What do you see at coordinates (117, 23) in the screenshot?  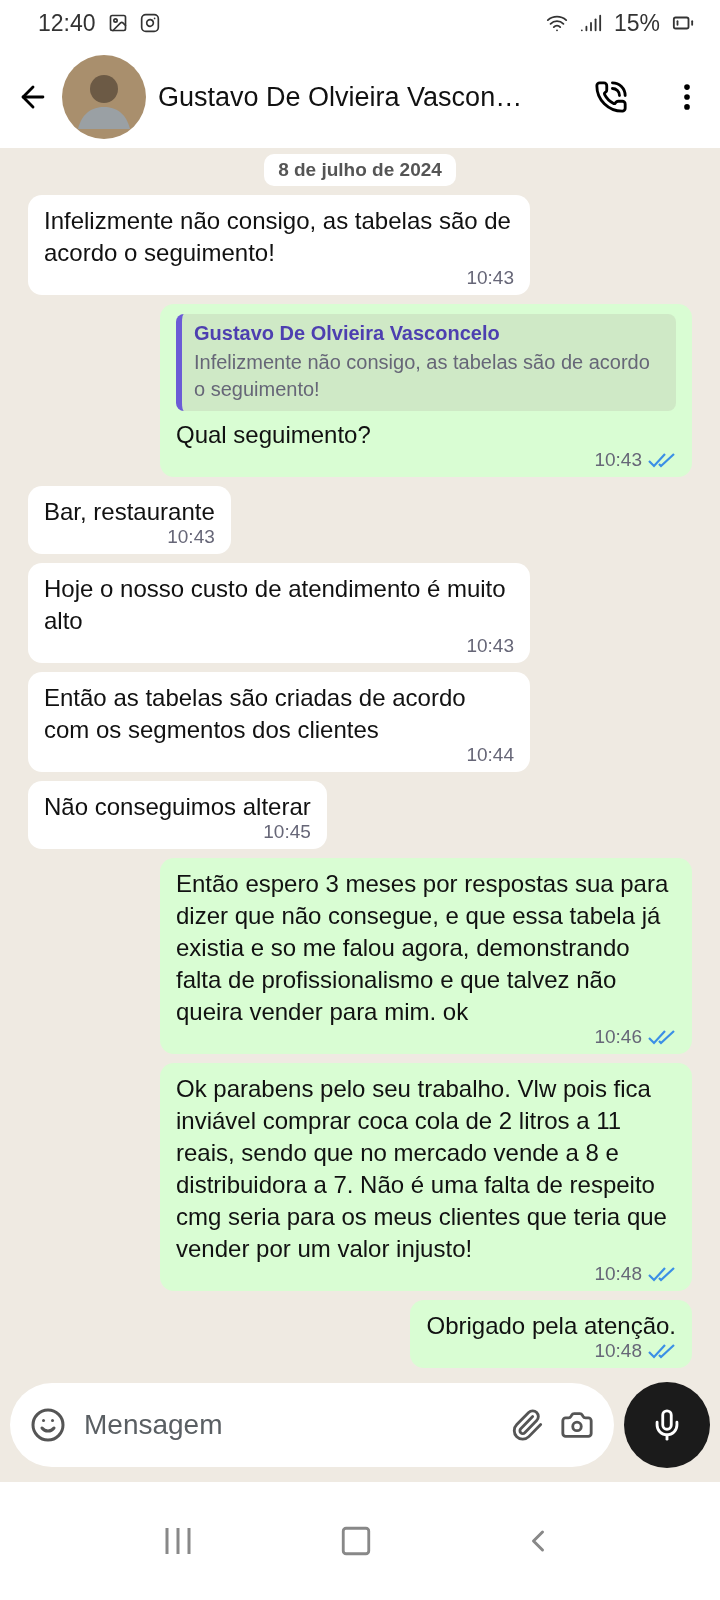 I see `gallery-icon` at bounding box center [117, 23].